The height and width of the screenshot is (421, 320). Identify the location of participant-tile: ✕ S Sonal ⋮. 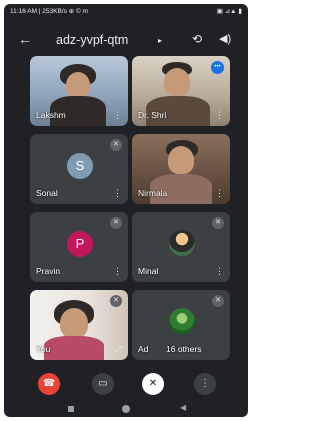
(79, 169).